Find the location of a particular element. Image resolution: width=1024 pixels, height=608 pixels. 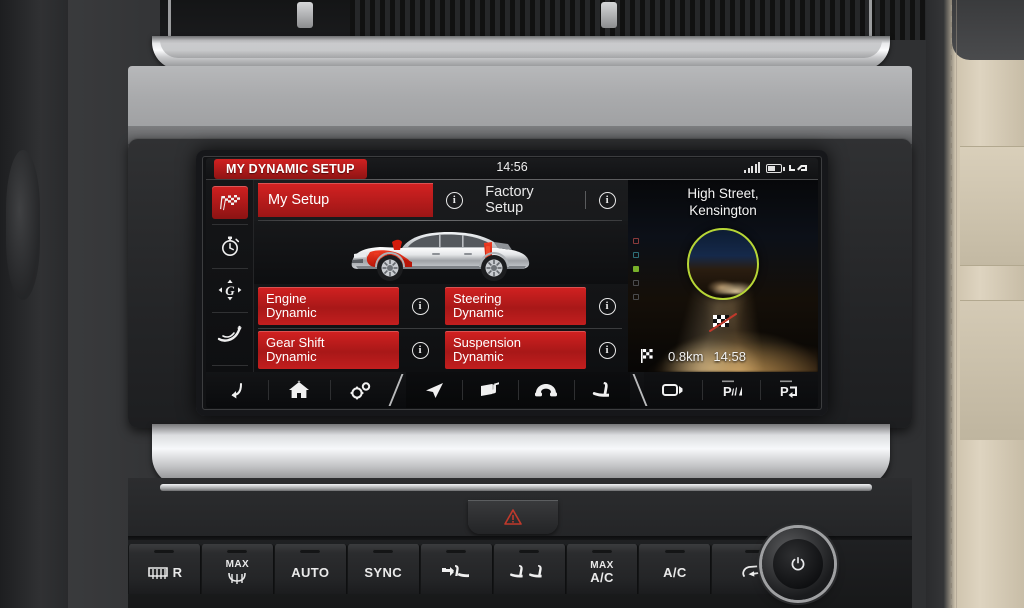

sidebar-item-lap-timer is located at coordinates (230, 246).